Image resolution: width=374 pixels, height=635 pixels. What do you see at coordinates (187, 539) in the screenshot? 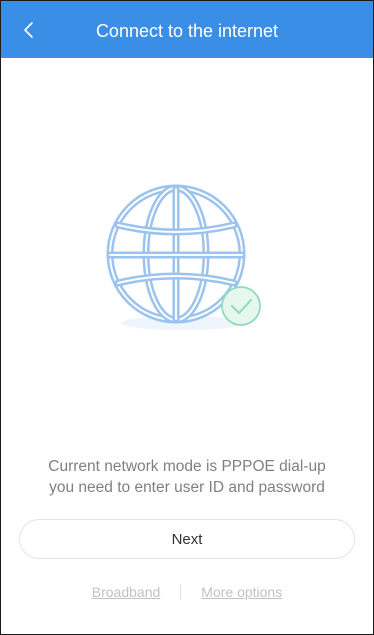
I see `next-button: Next` at bounding box center [187, 539].